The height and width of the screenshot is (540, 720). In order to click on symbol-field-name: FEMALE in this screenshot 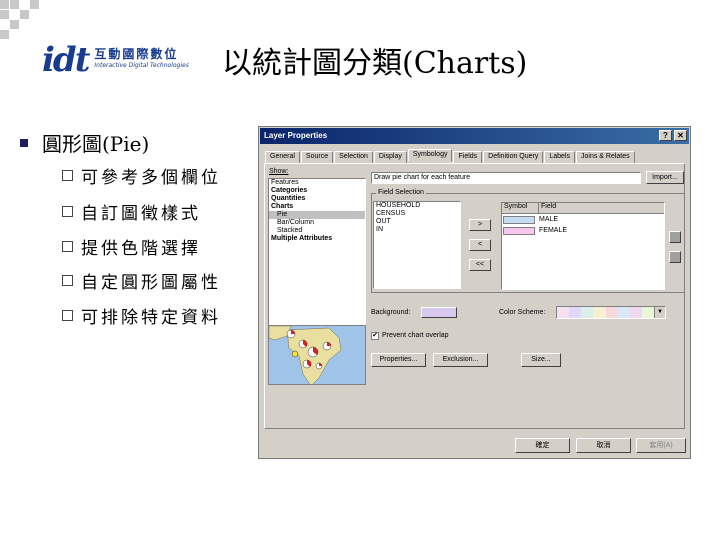, I will do `click(553, 230)`.